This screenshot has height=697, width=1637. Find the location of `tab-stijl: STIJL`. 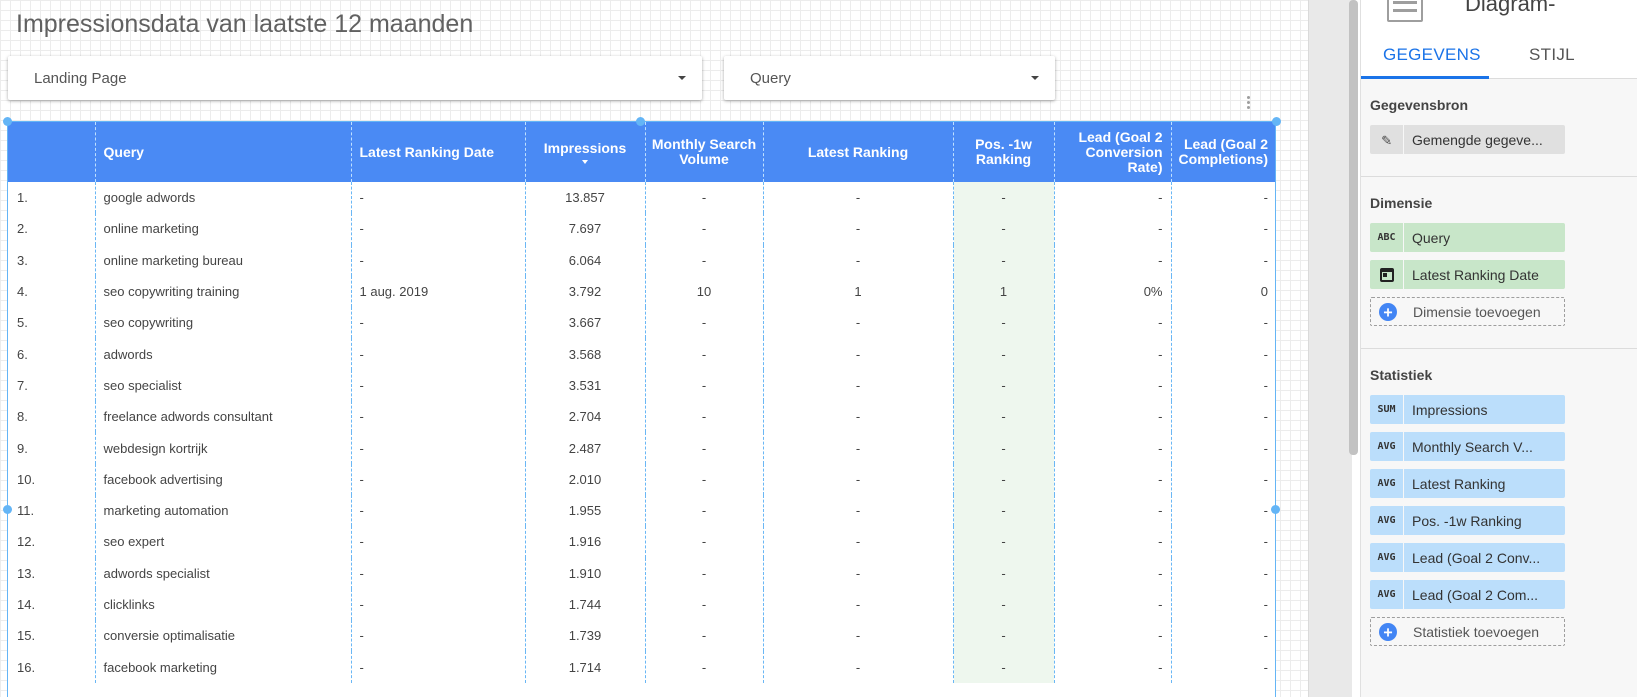

tab-stijl: STIJL is located at coordinates (1552, 55).